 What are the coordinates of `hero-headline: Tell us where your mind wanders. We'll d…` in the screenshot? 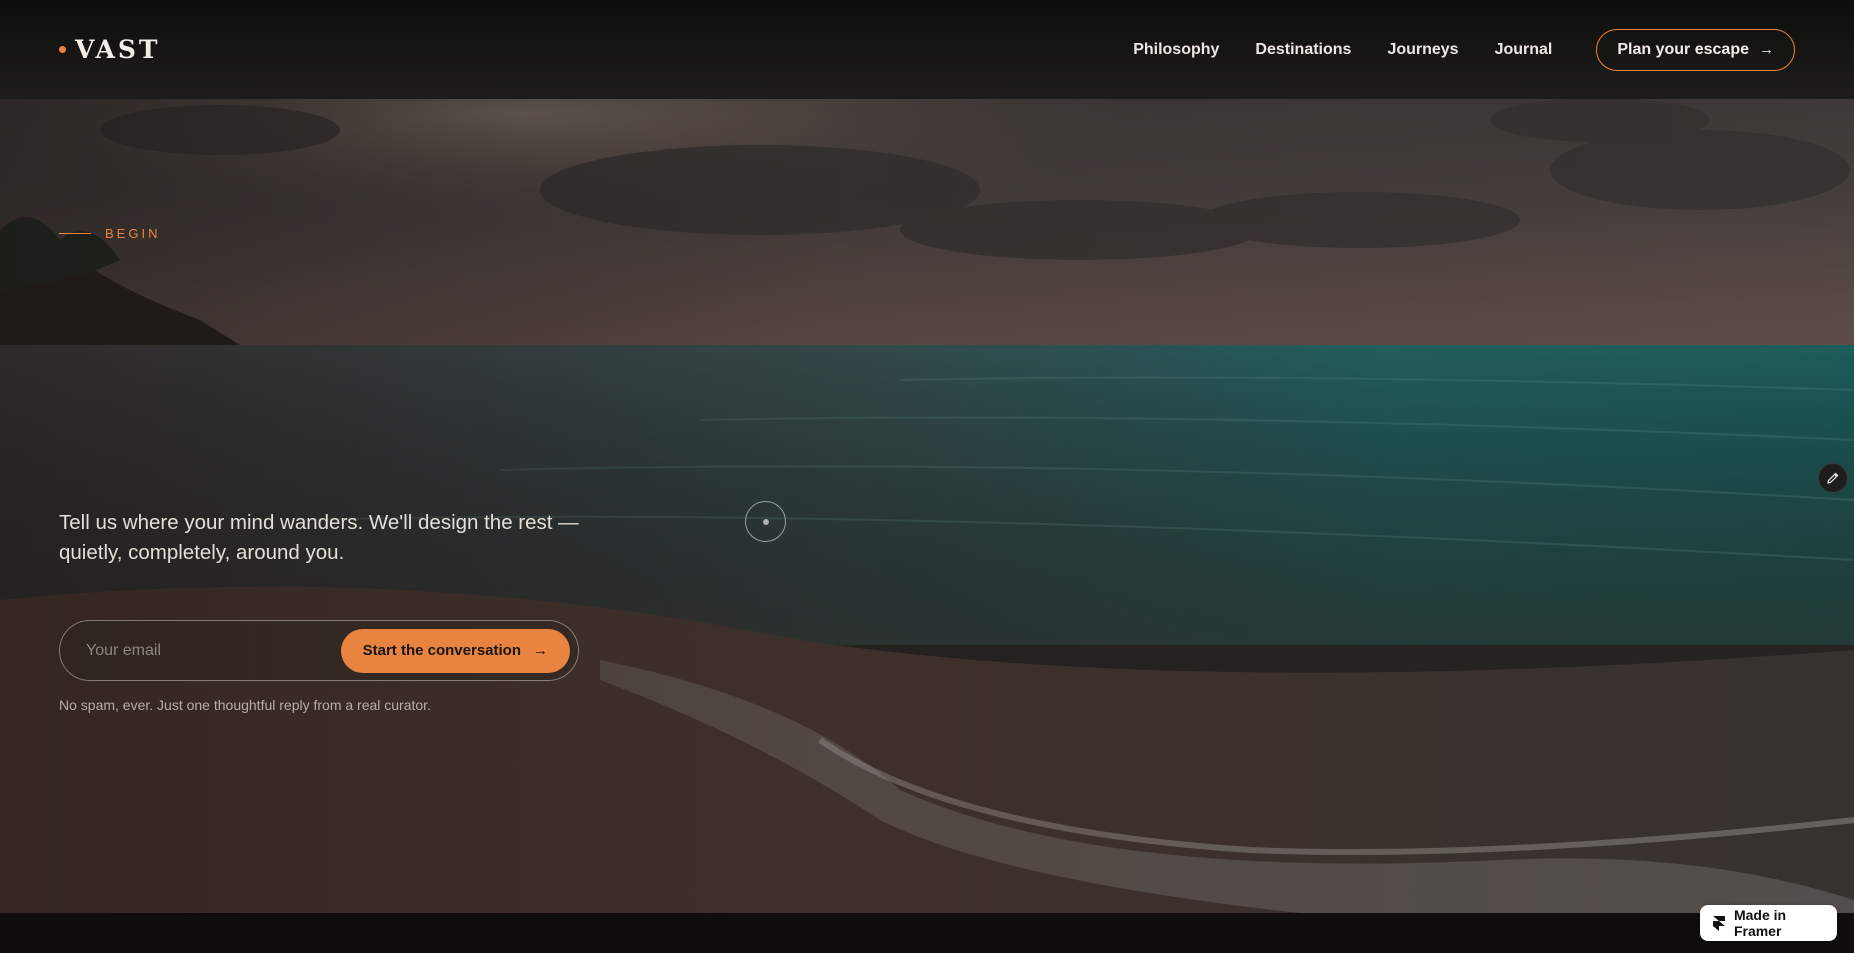 It's located at (319, 537).